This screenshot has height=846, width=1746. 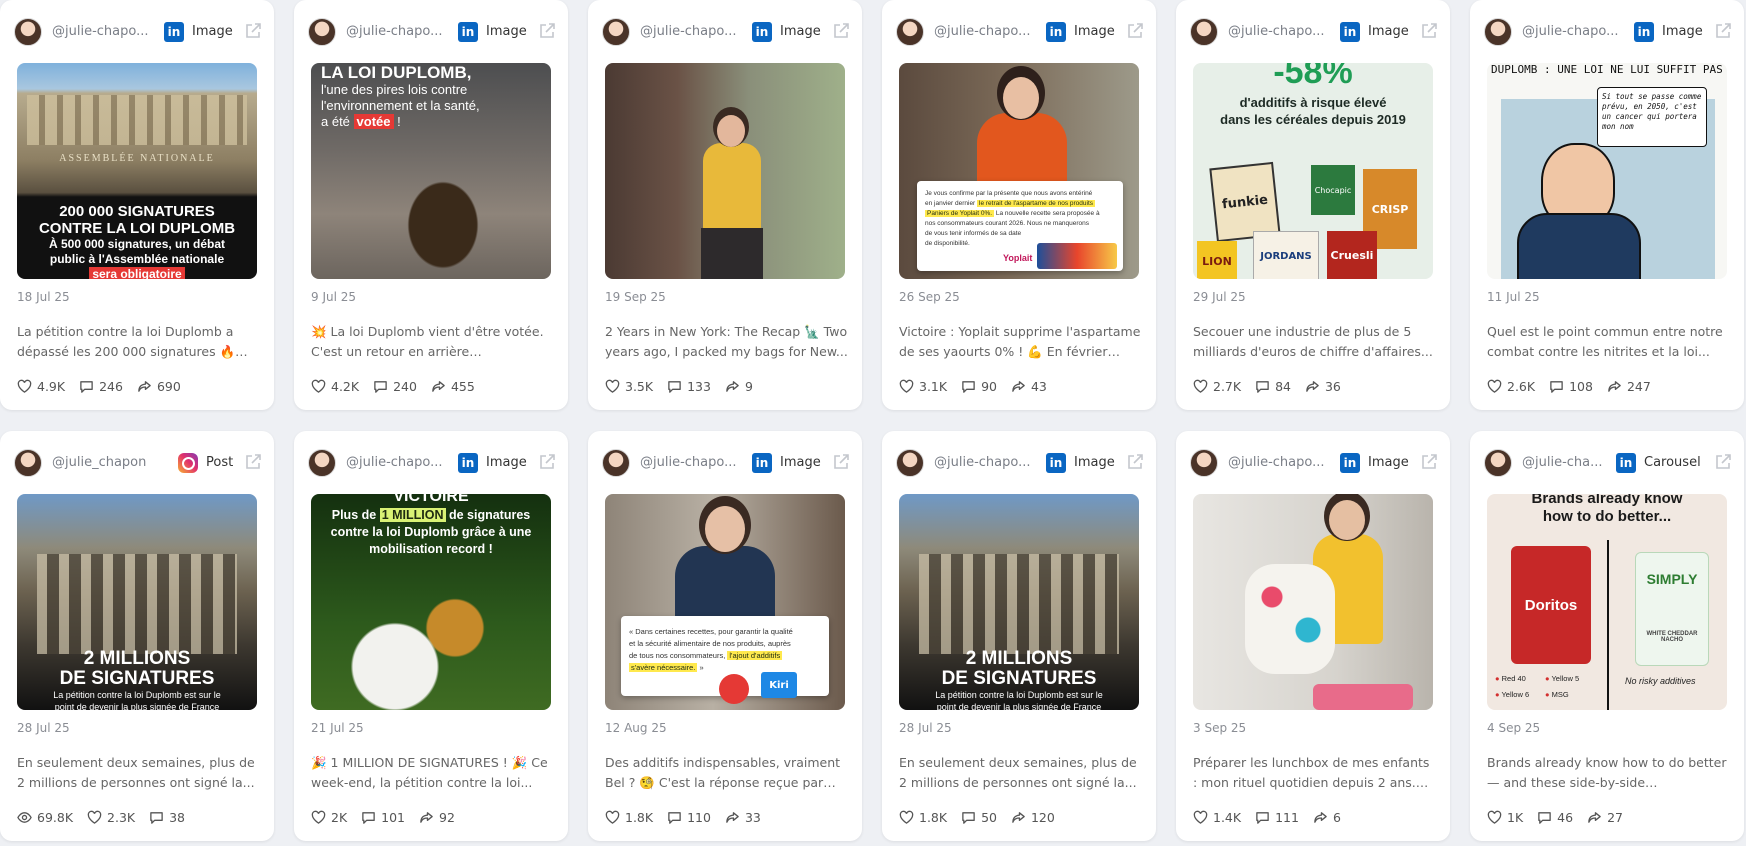 I want to click on likes-stat: 2.3K, so click(x=111, y=817).